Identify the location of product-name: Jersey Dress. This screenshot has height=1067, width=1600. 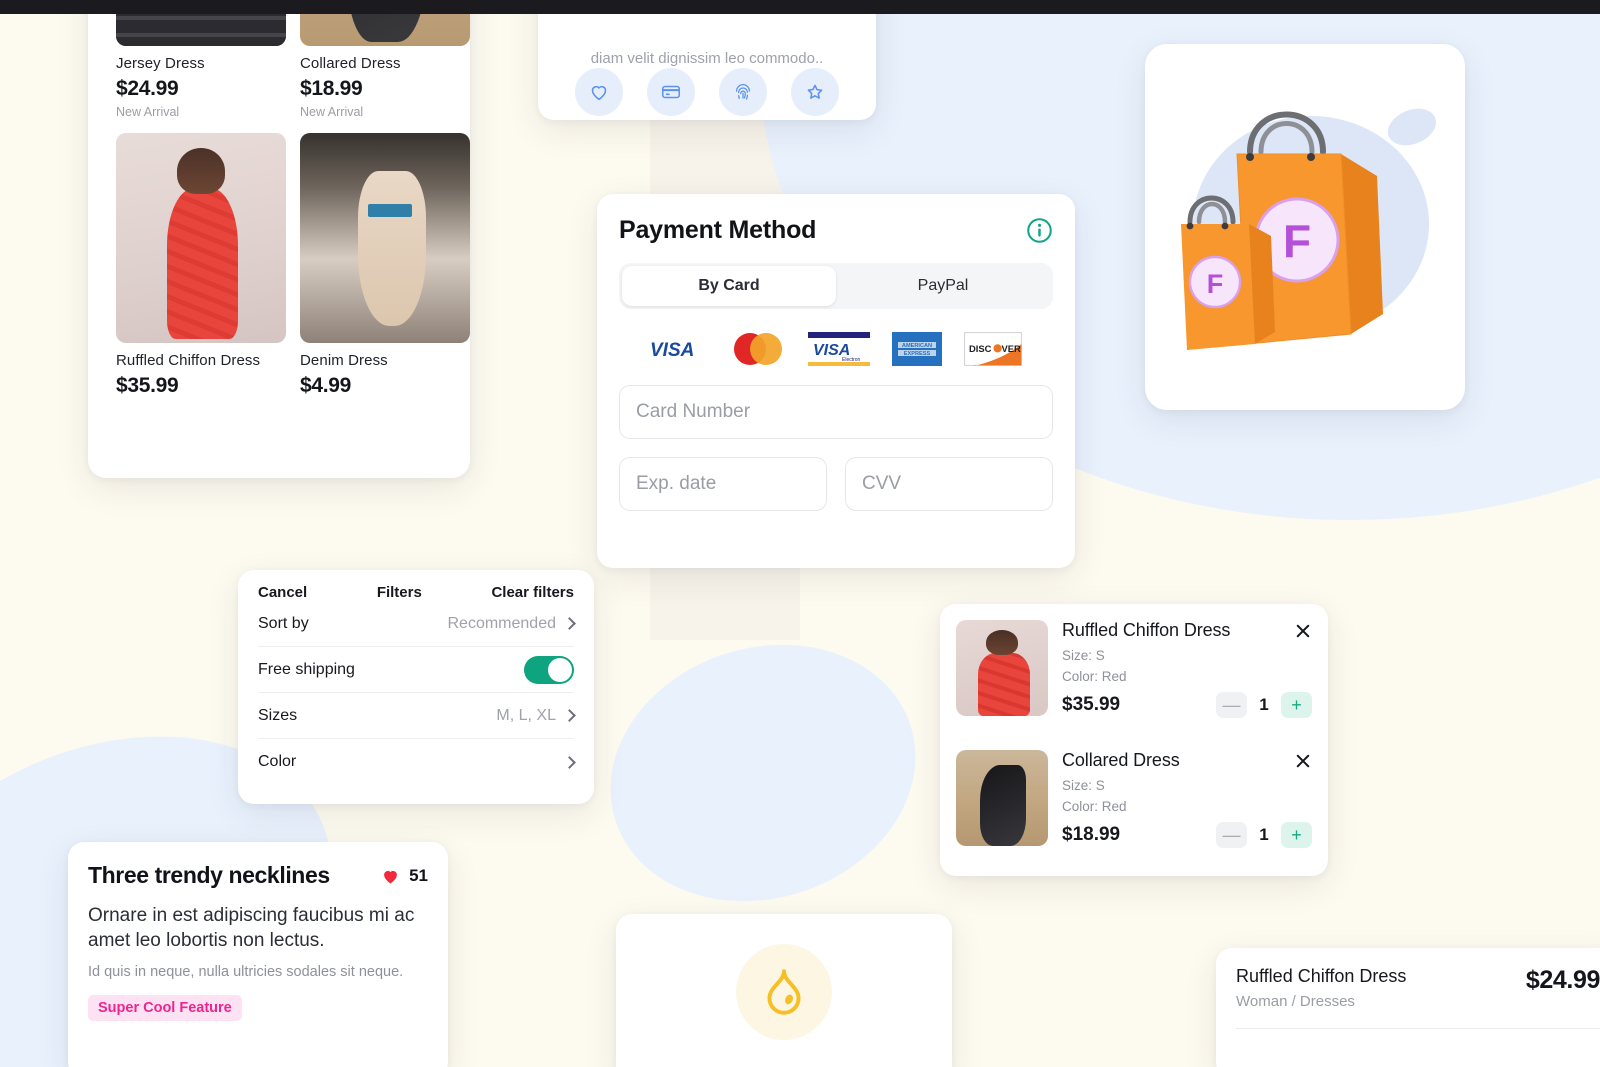
(160, 63).